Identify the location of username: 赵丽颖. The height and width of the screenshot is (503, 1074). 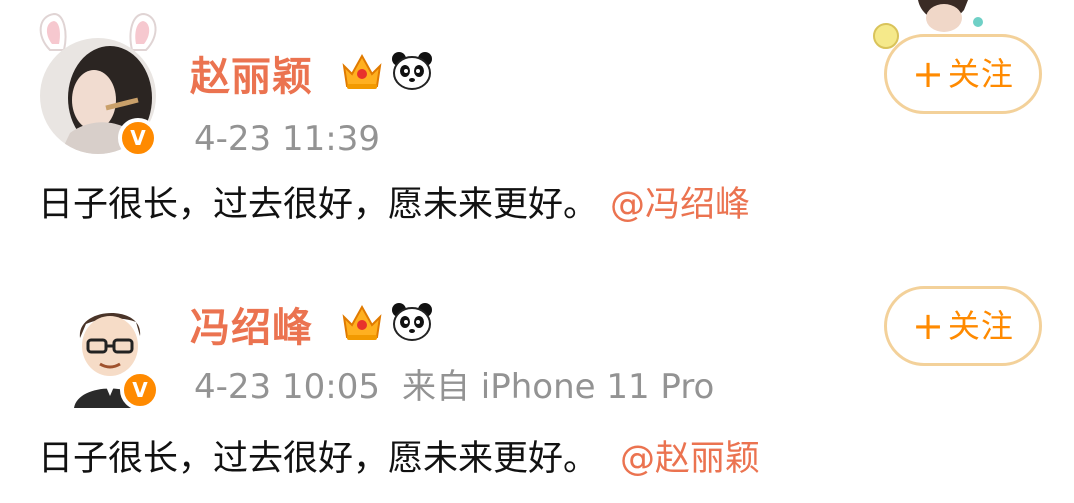
(251, 77).